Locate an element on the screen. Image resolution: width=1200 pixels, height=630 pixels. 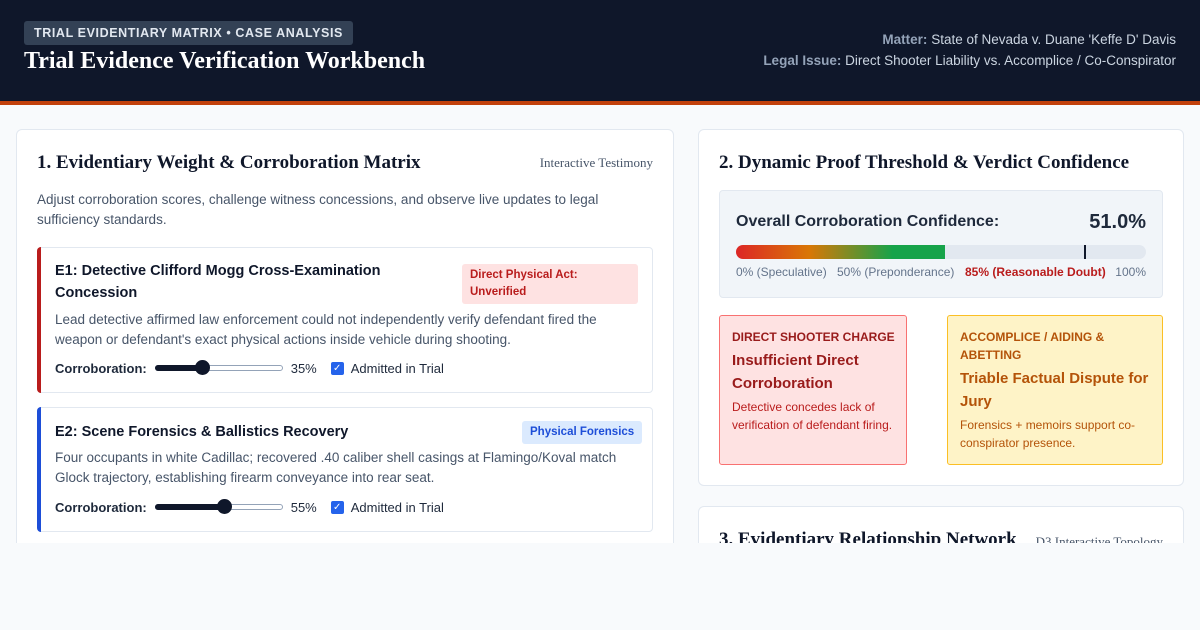
evidence-controls: Corroboration: 55% ✓ Admitted in Trial is located at coordinates (249, 507).